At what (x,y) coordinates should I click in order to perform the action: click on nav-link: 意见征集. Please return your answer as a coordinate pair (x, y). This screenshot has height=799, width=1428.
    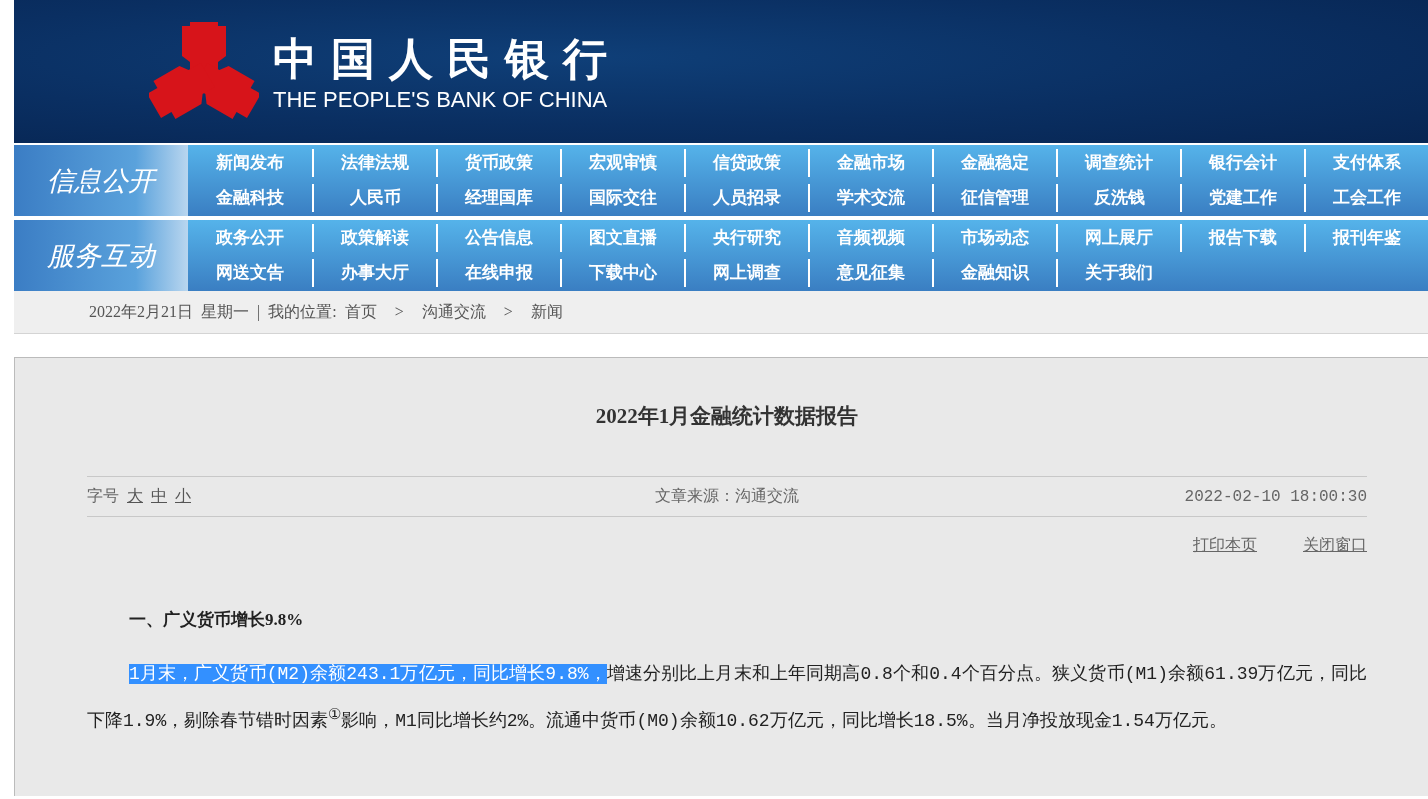
    Looking at the image, I should click on (870, 273).